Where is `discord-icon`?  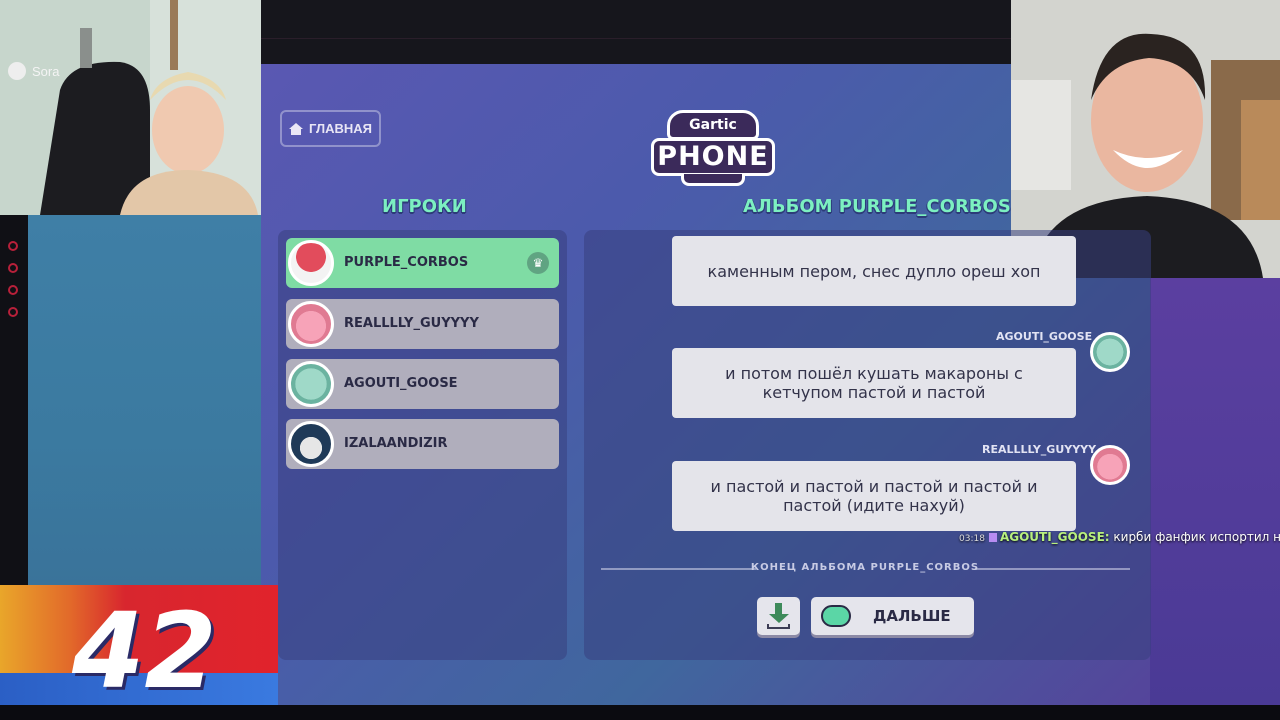 discord-icon is located at coordinates (17, 71).